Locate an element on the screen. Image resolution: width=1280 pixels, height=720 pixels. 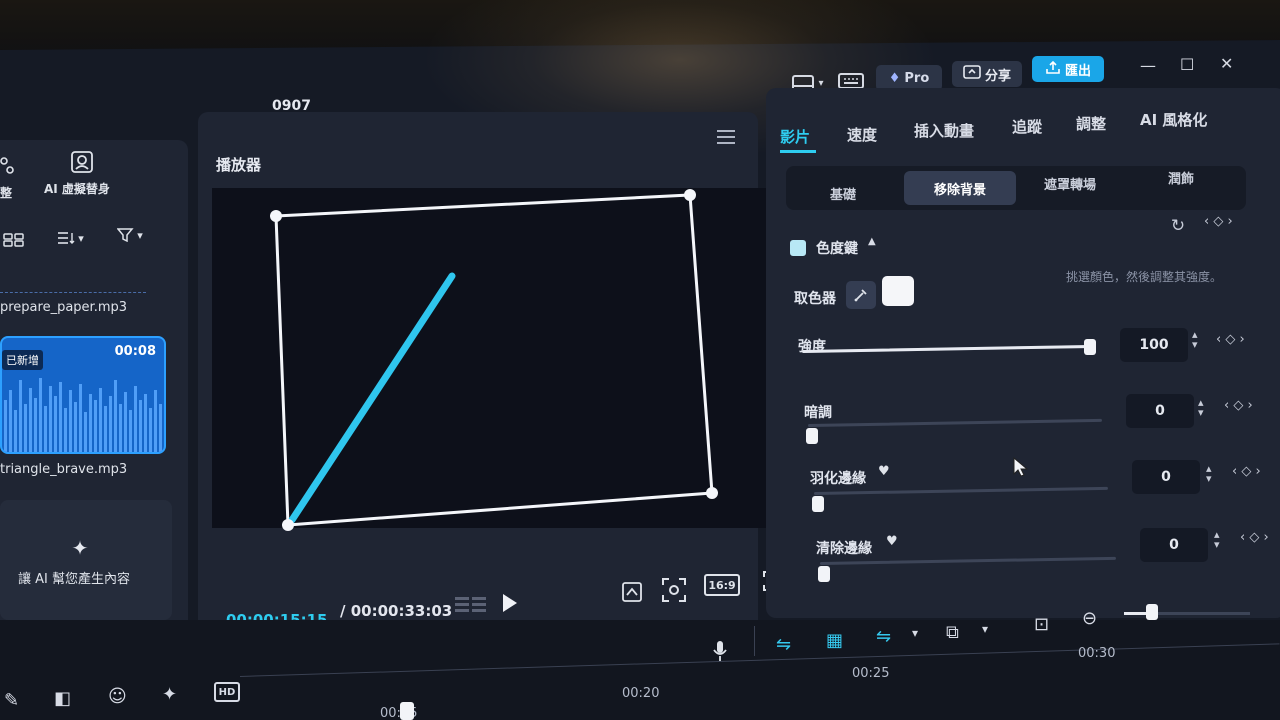
share-label: 分享 is located at coordinates (997, 76).